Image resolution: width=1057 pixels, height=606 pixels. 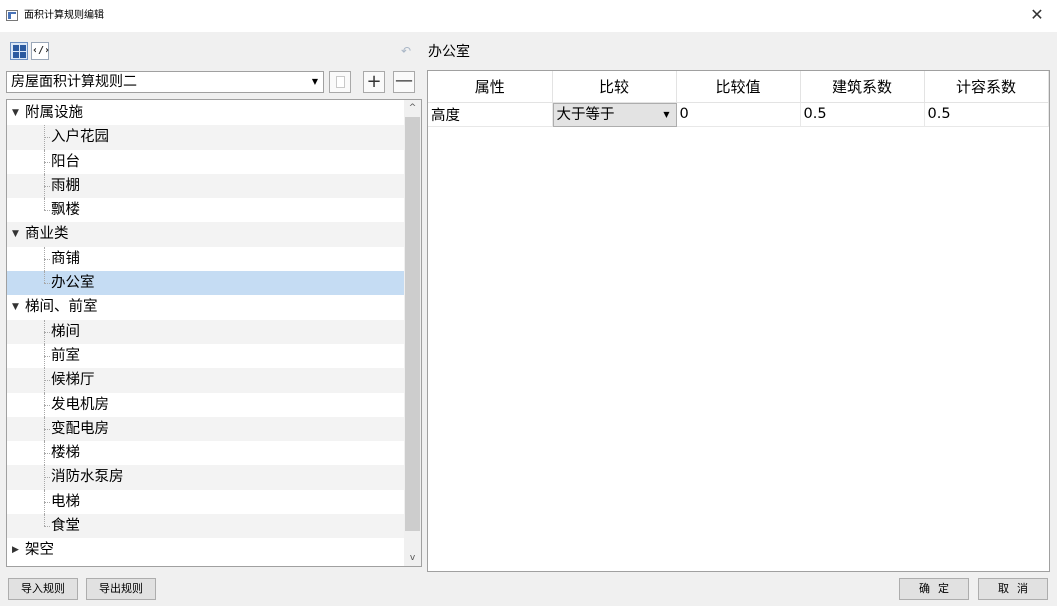 What do you see at coordinates (65, 453) in the screenshot?
I see `tree-item-label: 楼梯` at bounding box center [65, 453].